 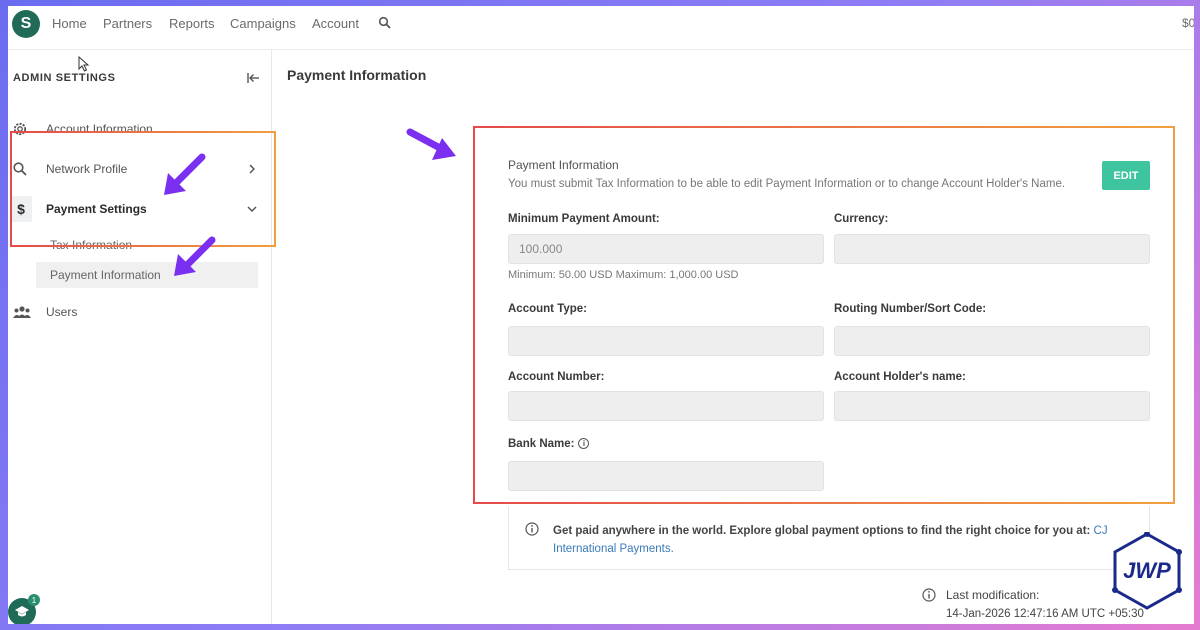 I want to click on account-holder-input, so click(x=992, y=406).